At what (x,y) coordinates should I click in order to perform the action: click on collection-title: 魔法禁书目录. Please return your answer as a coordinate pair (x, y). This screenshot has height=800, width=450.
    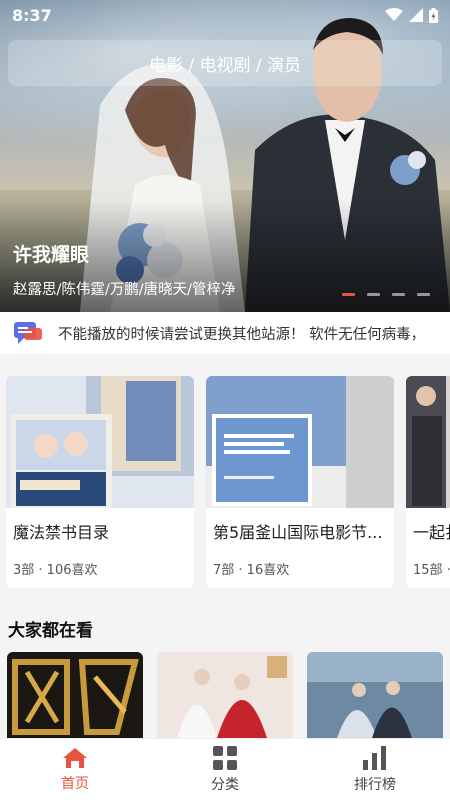
    Looking at the image, I should click on (61, 532).